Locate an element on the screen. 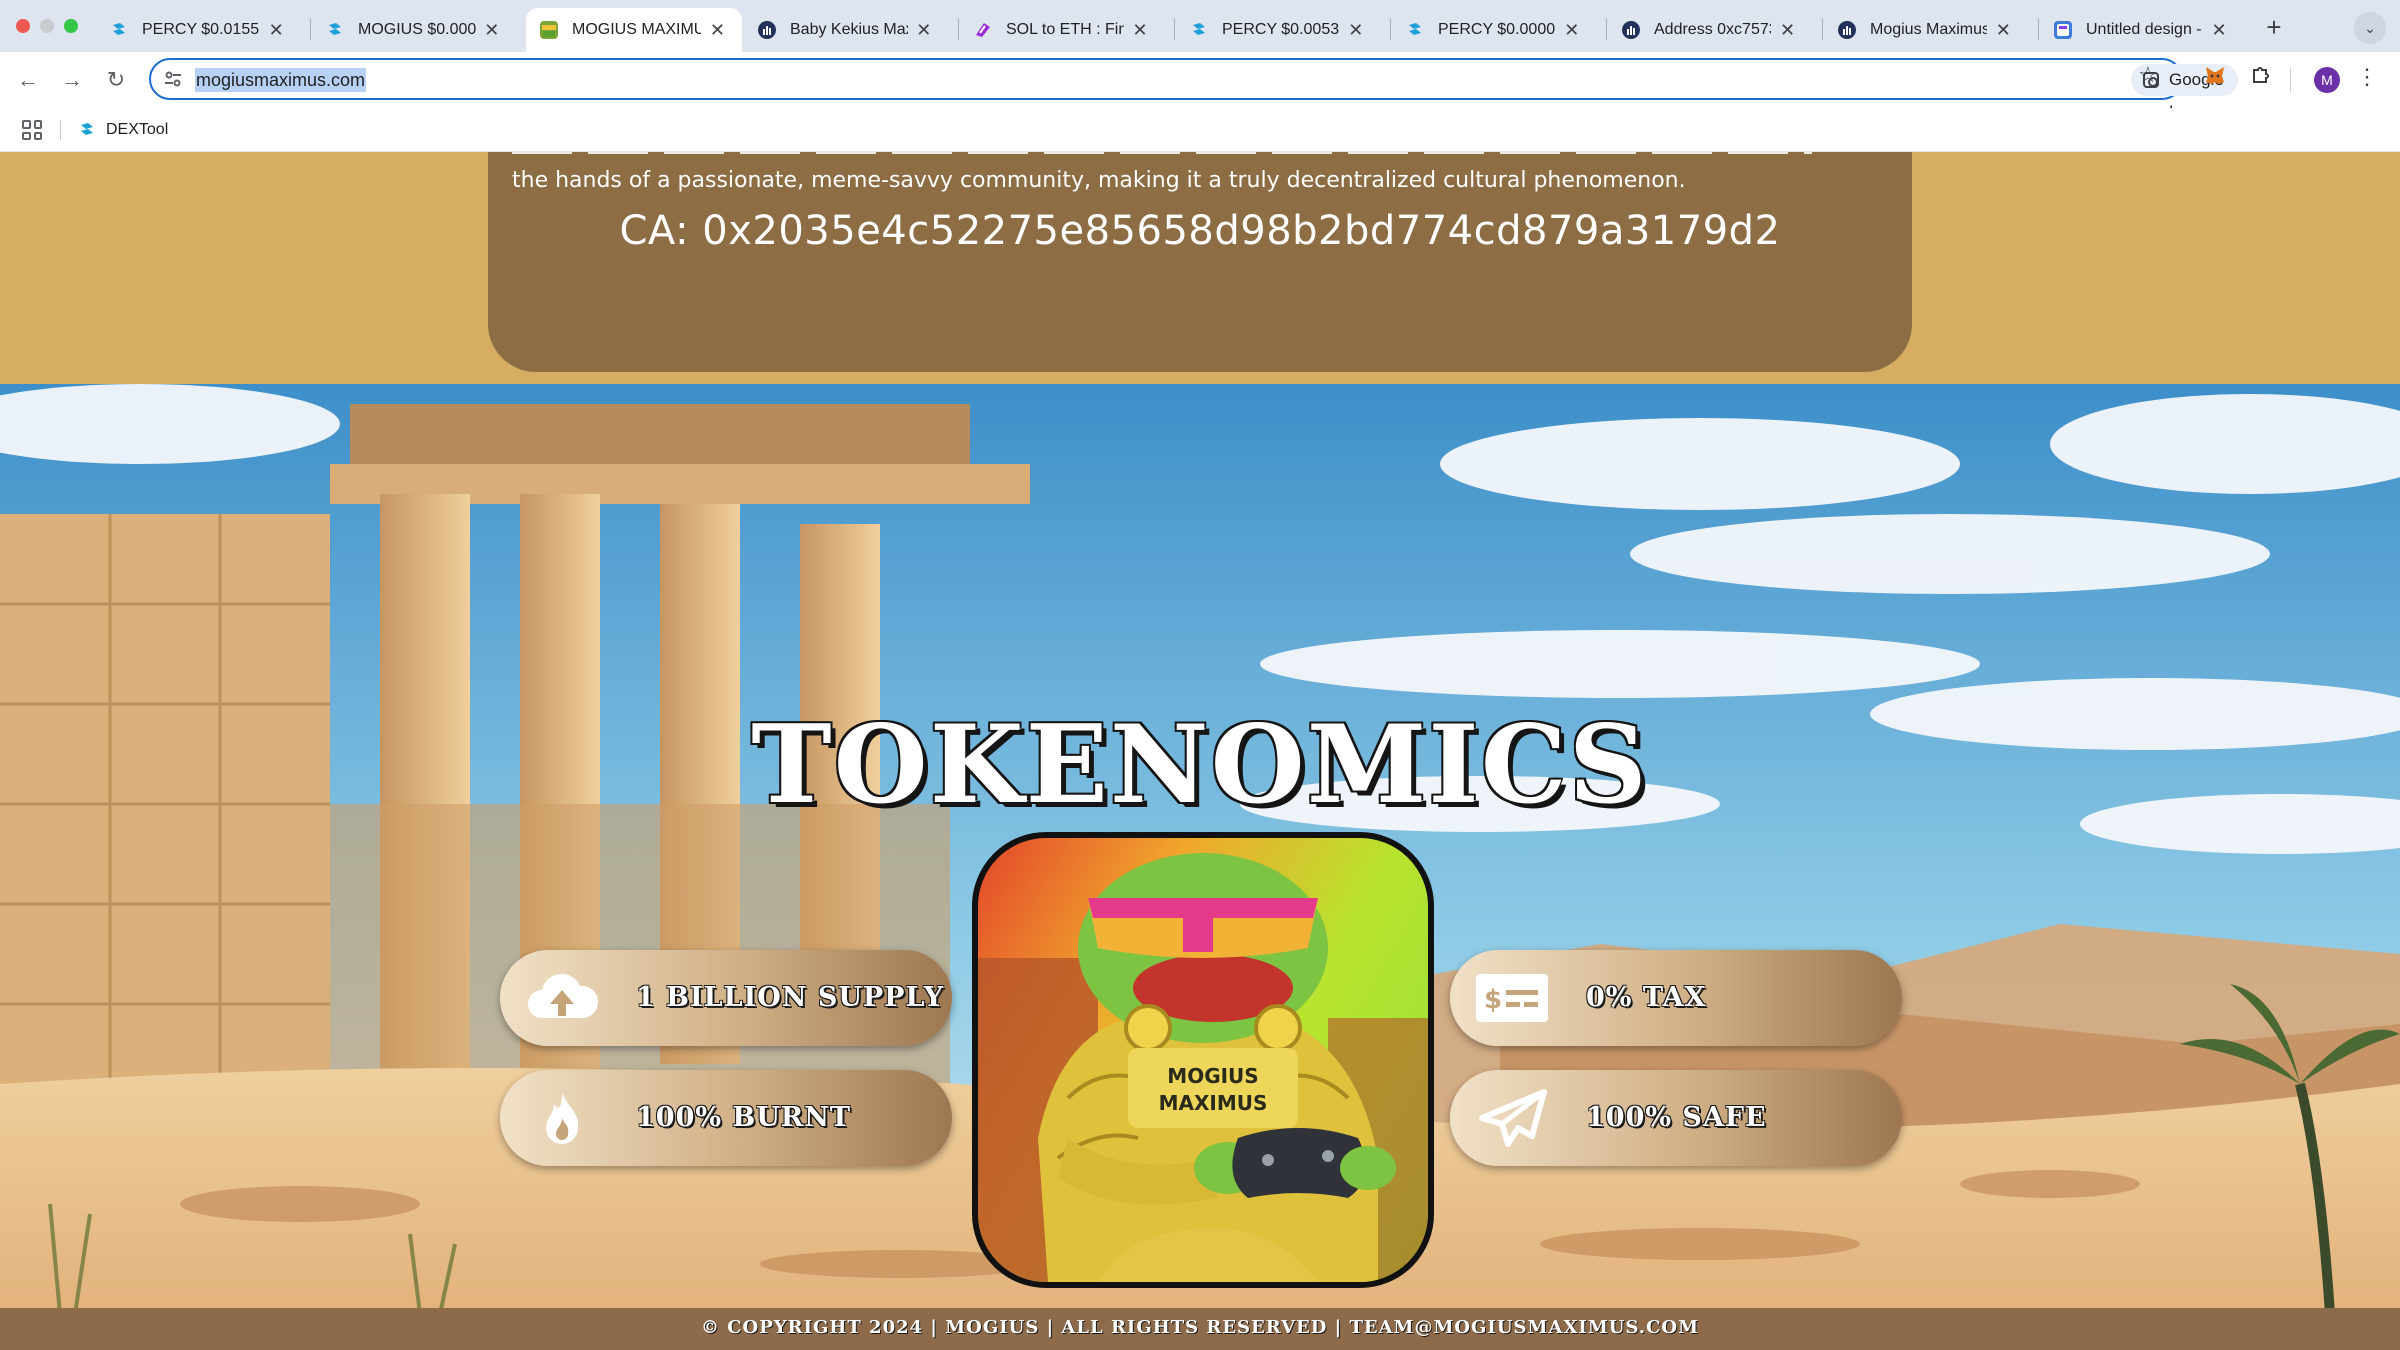  site-settings-icon is located at coordinates (173, 79).